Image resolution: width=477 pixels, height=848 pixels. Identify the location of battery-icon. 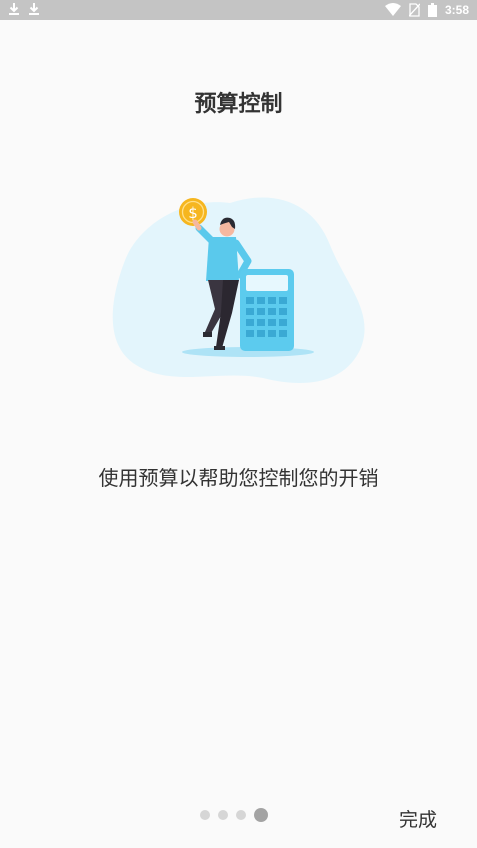
(432, 10).